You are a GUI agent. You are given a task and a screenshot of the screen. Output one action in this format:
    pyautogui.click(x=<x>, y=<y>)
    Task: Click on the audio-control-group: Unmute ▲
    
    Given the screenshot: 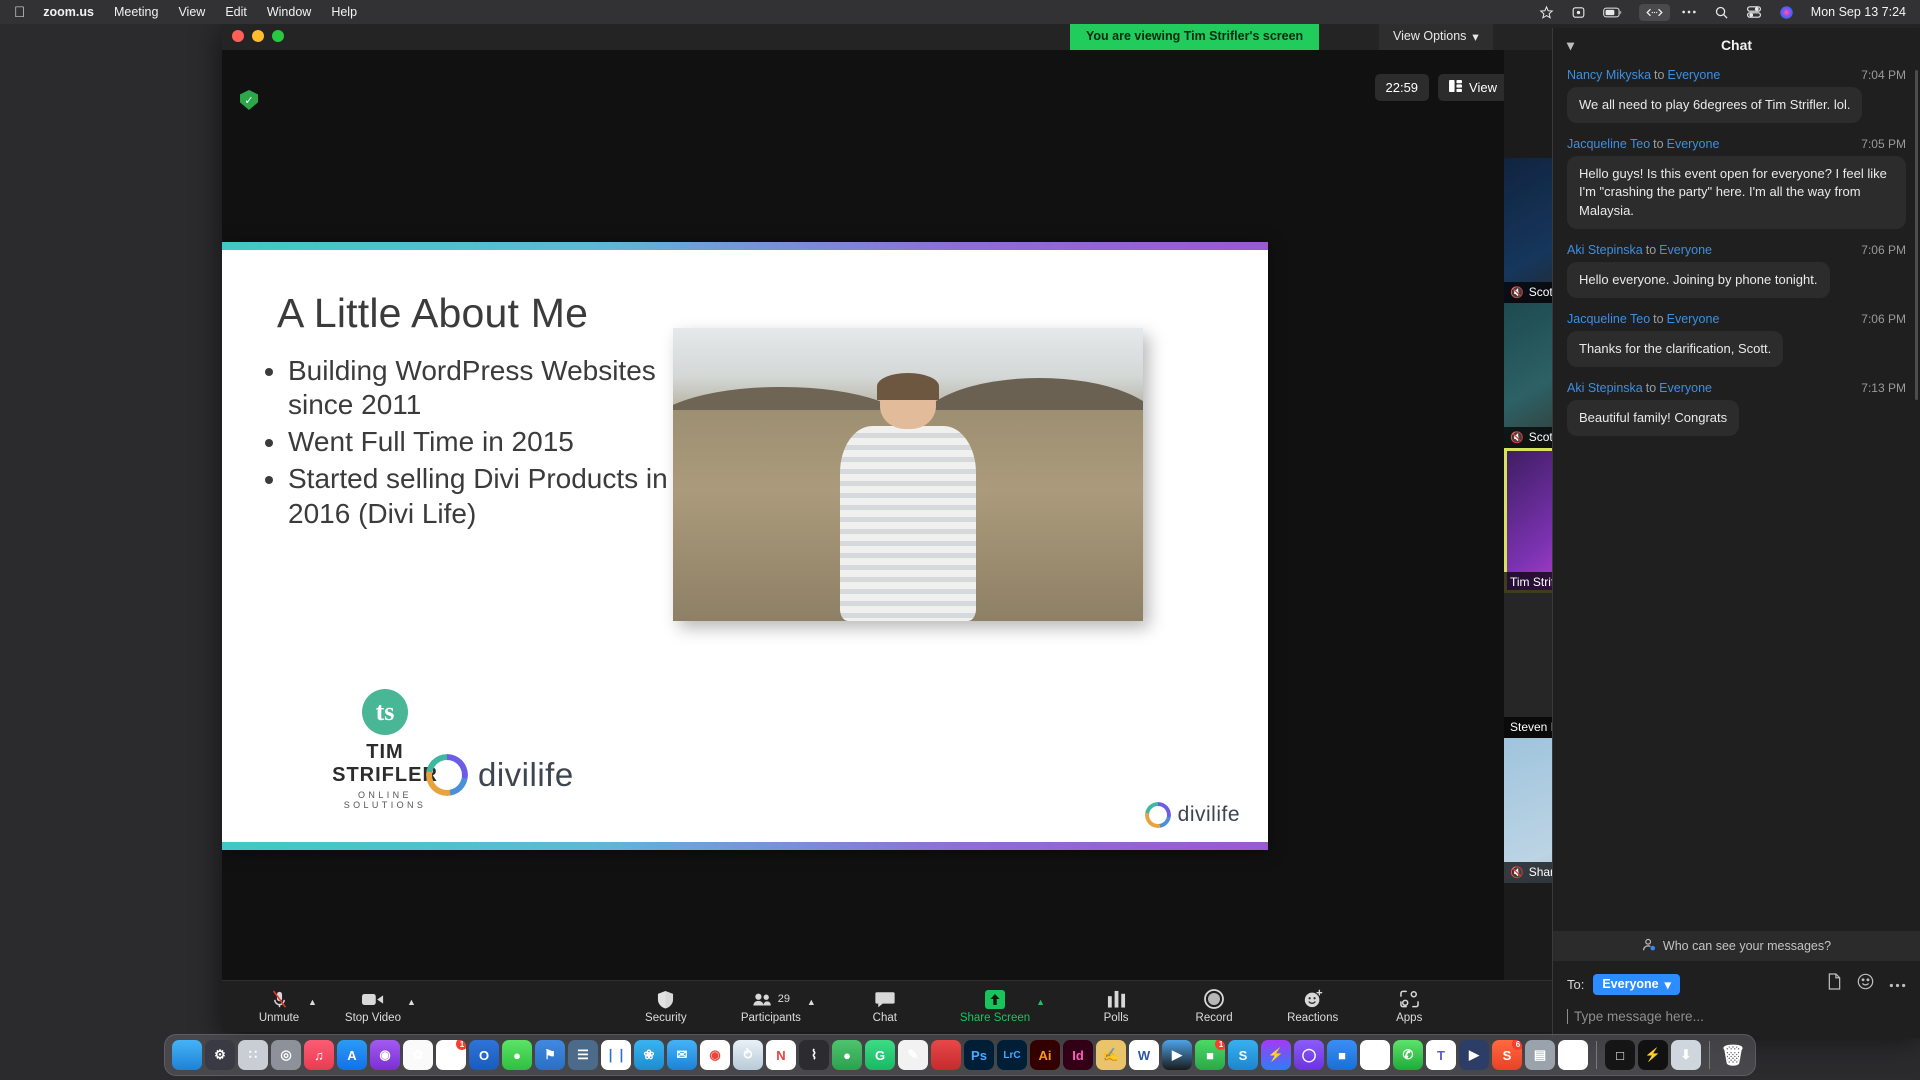 What is the action you would take?
    pyautogui.click(x=286, y=1007)
    